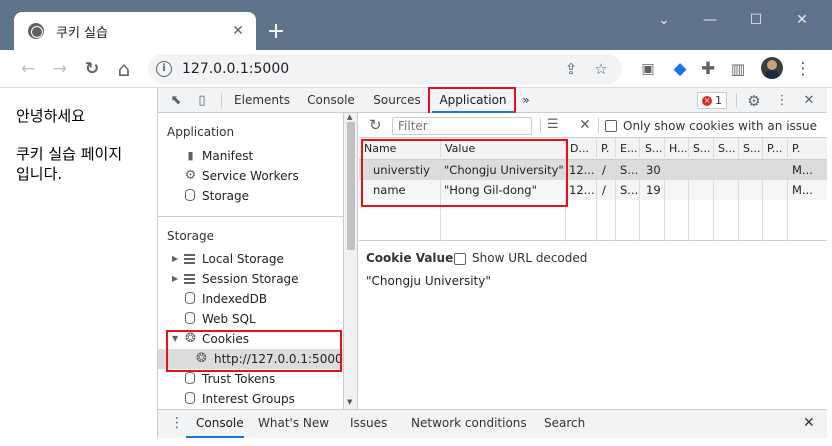  Describe the element at coordinates (585, 125) in the screenshot. I see `delete-selected-icon: ✕` at that location.